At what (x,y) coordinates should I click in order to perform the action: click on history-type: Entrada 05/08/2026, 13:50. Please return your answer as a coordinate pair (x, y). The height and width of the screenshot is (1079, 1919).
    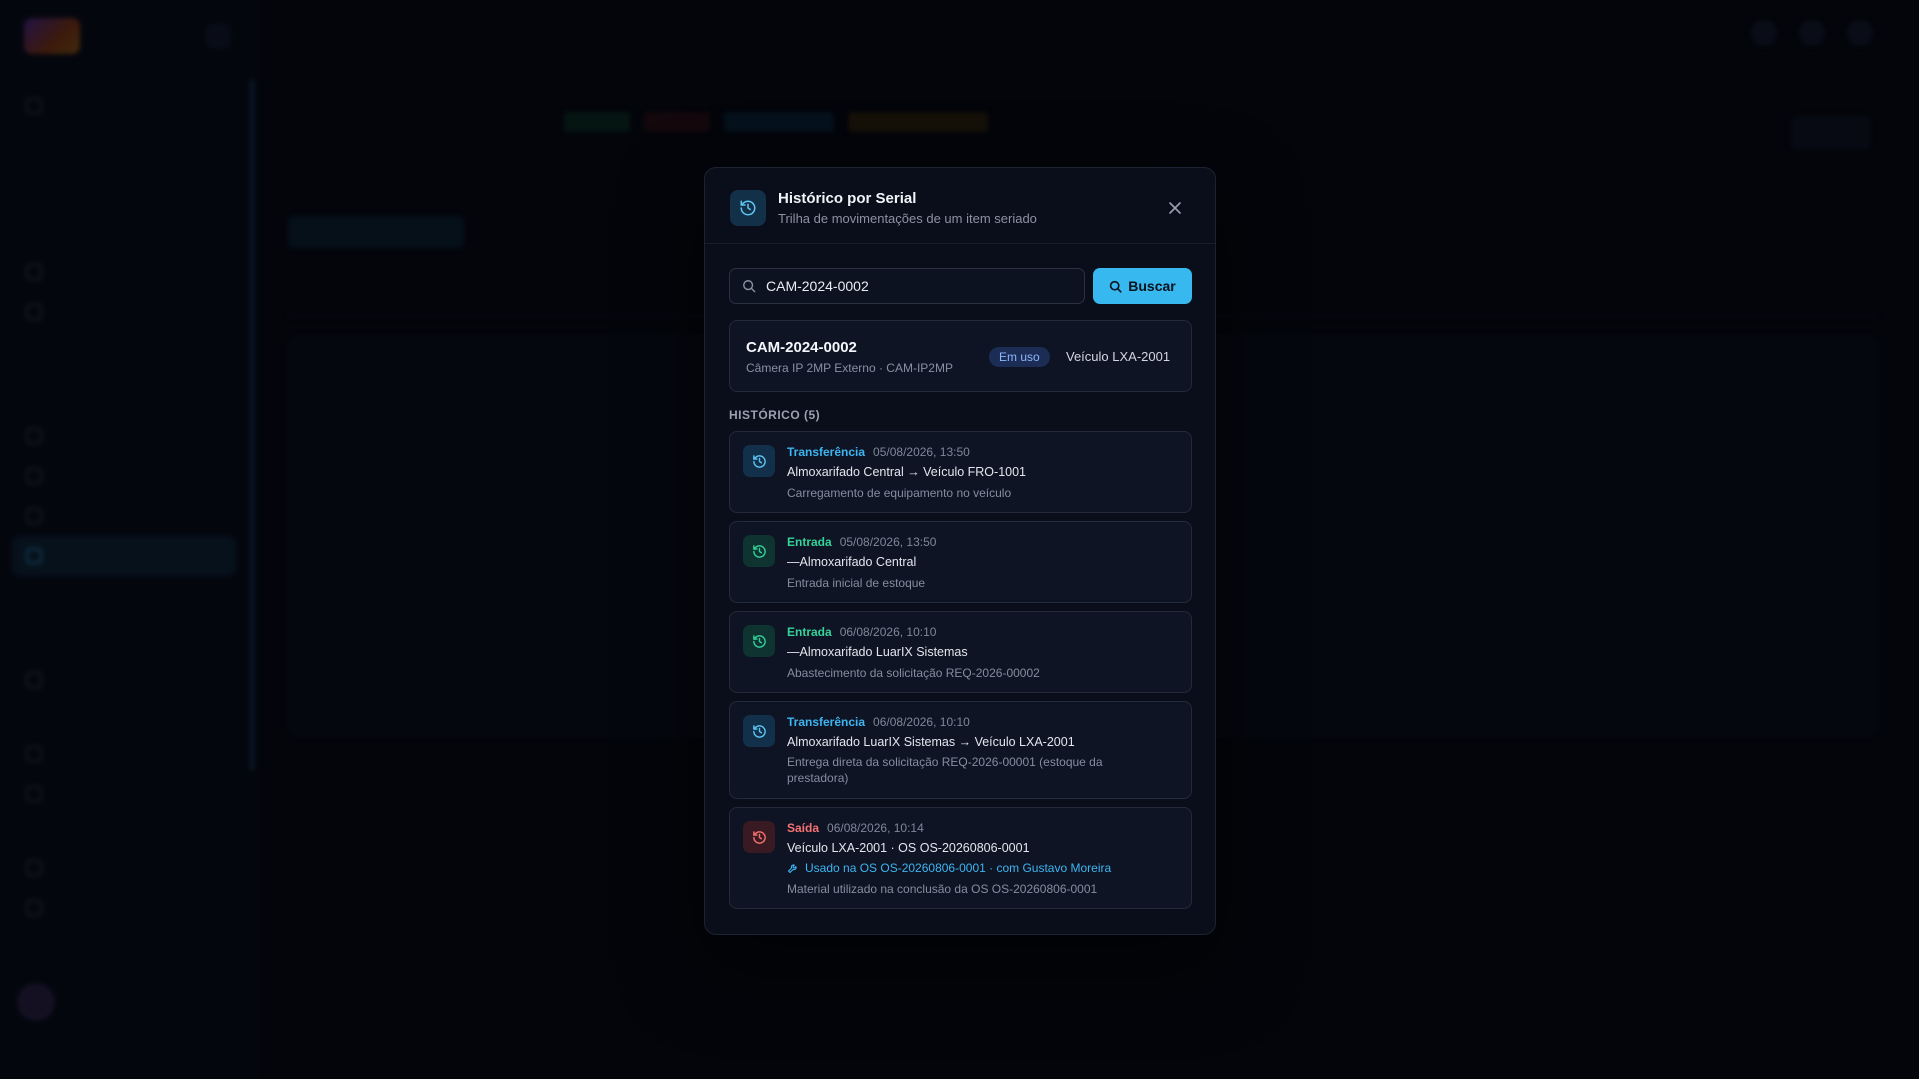
    Looking at the image, I should click on (861, 542).